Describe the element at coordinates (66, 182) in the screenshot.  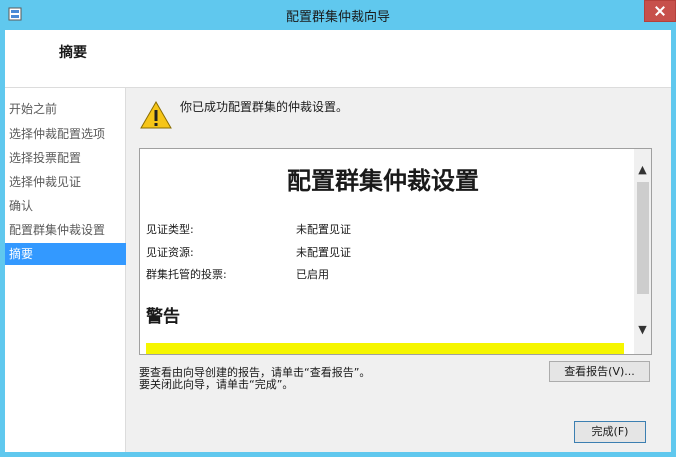
I see `sidebar-item-select-witness: 选择仲裁见证` at that location.